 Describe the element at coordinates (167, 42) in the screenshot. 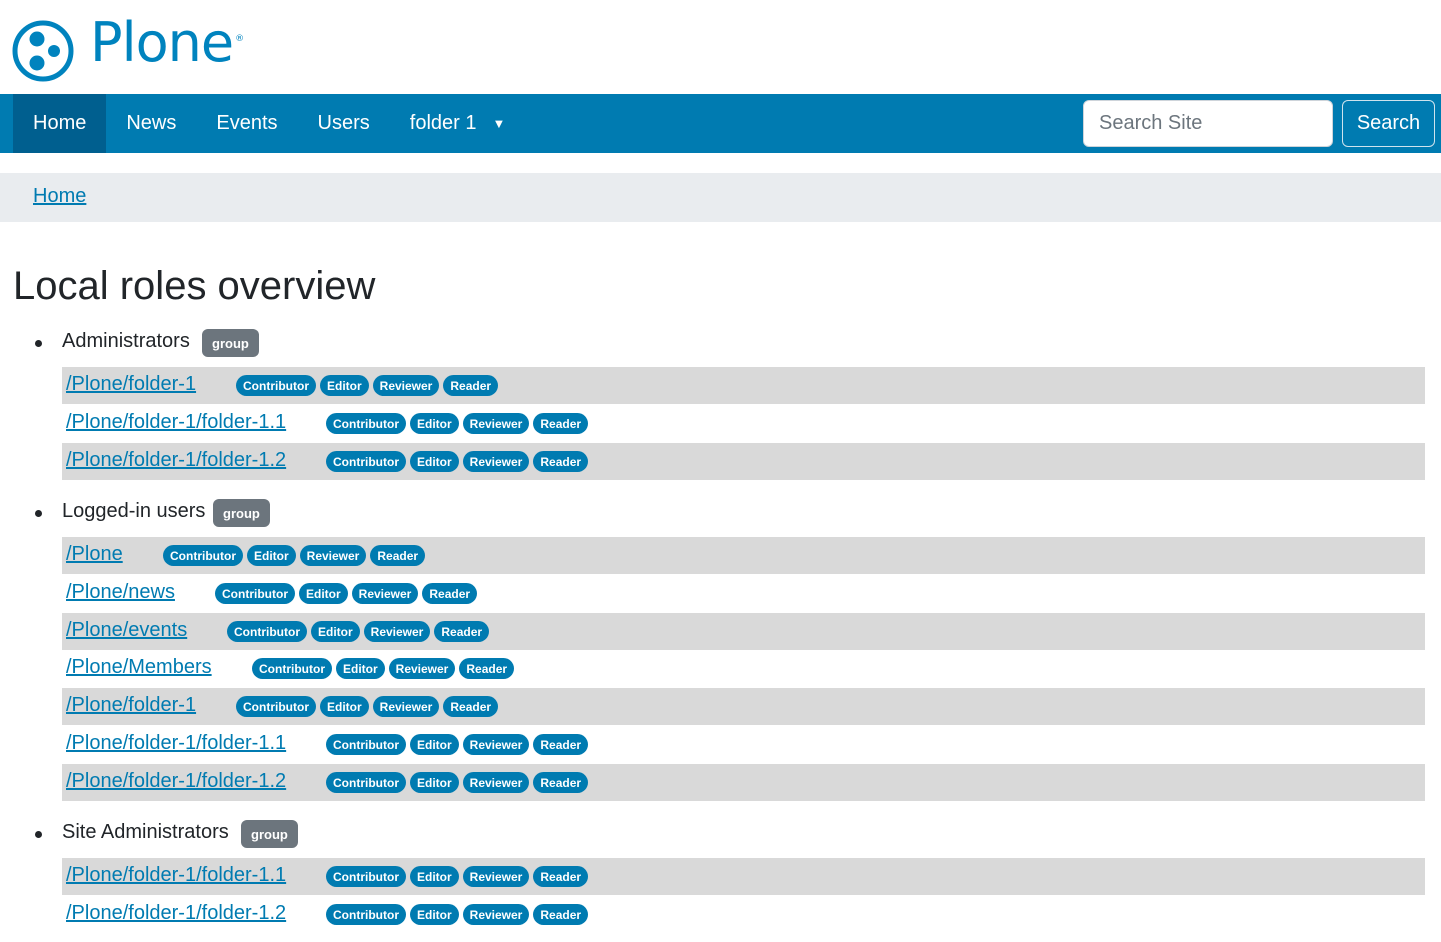

I see `logo-wordmark: Plone ®` at that location.